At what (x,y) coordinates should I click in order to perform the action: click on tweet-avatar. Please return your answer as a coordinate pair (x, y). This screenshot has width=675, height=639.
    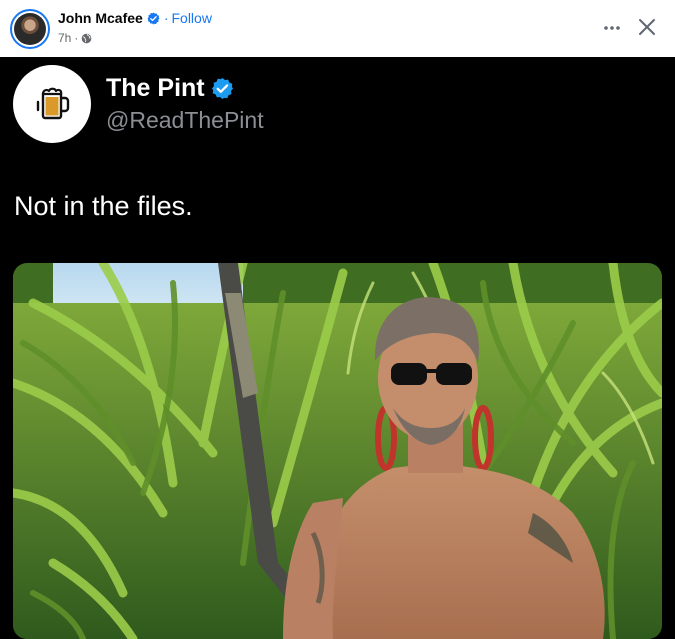
    Looking at the image, I should click on (52, 104).